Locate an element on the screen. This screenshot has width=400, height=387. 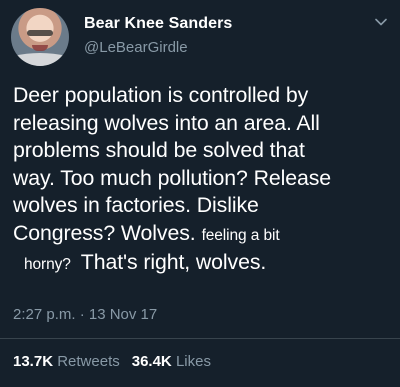
author-display-name: Bear Knee Sanders is located at coordinates (158, 24).